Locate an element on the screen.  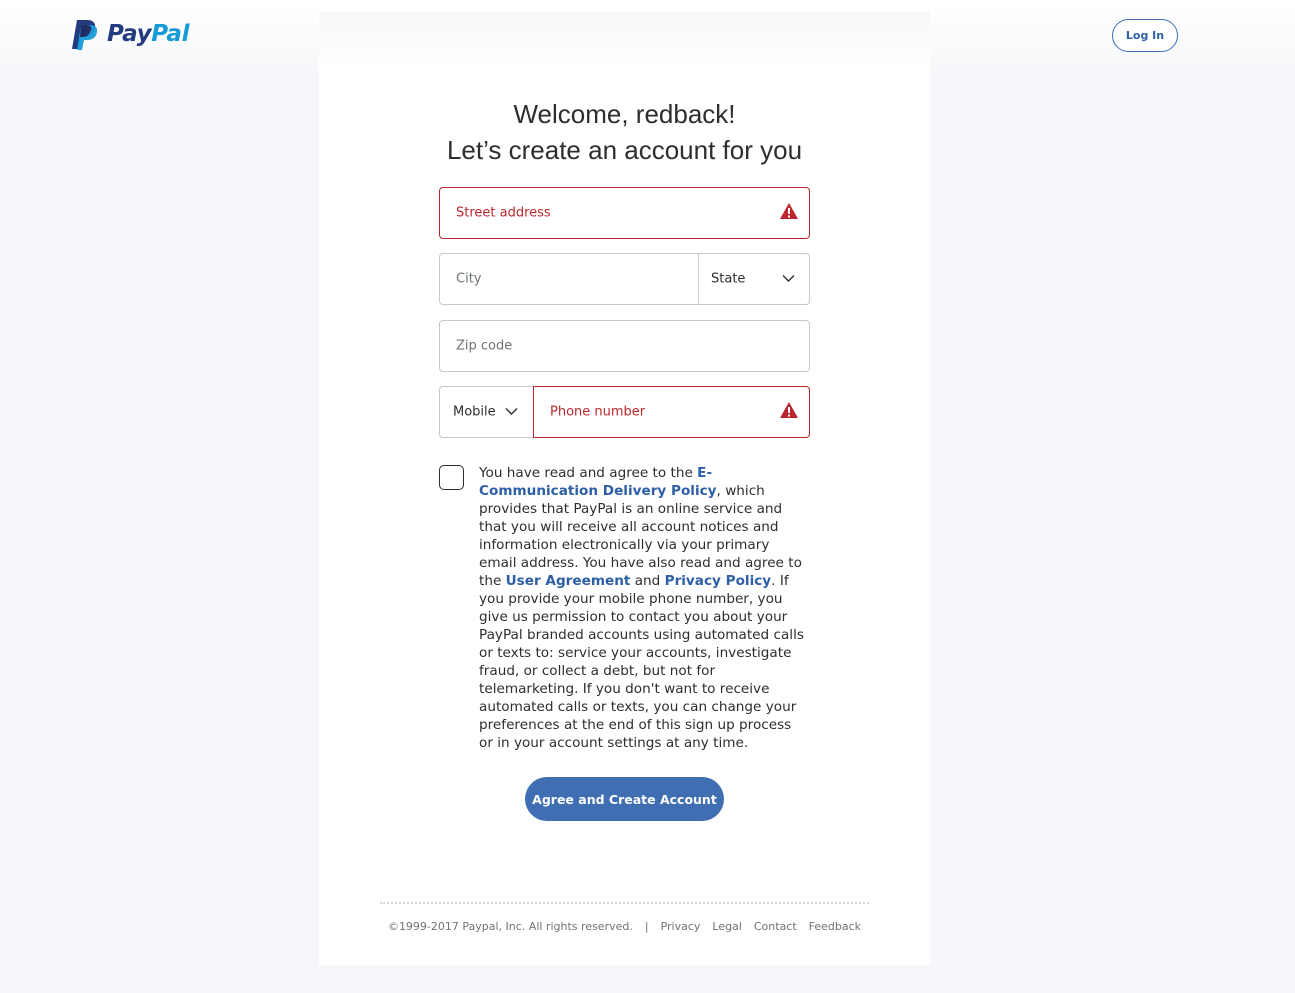
privacy-policy-link: Privacy Policy is located at coordinates (718, 581).